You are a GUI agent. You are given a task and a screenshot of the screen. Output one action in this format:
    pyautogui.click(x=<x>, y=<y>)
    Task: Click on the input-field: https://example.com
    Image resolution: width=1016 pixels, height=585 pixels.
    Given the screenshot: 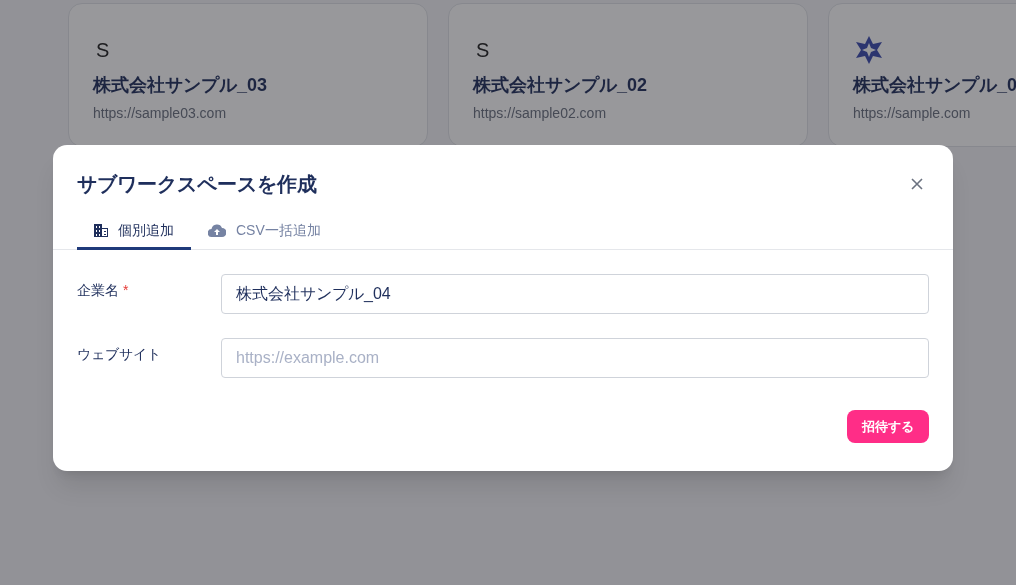 What is the action you would take?
    pyautogui.click(x=575, y=358)
    